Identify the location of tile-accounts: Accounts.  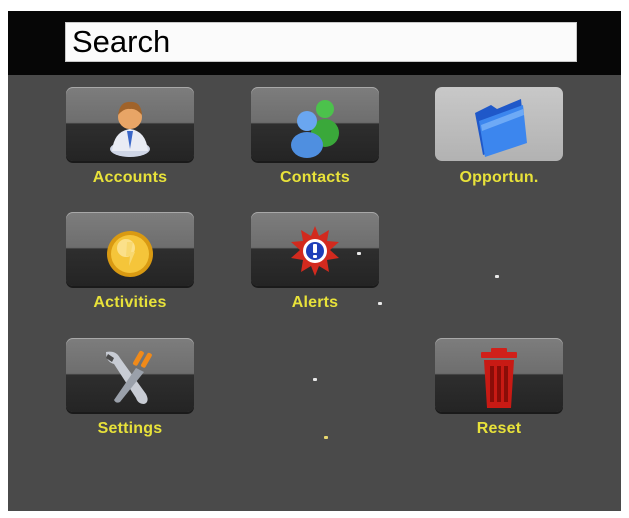
(130, 136).